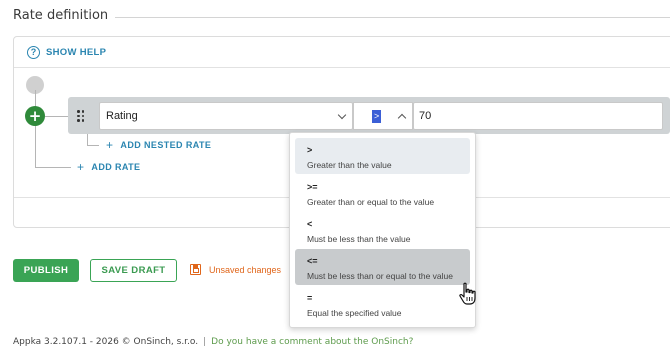 This screenshot has height=353, width=670. I want to click on add-rate-label: ADD RATE, so click(116, 167).